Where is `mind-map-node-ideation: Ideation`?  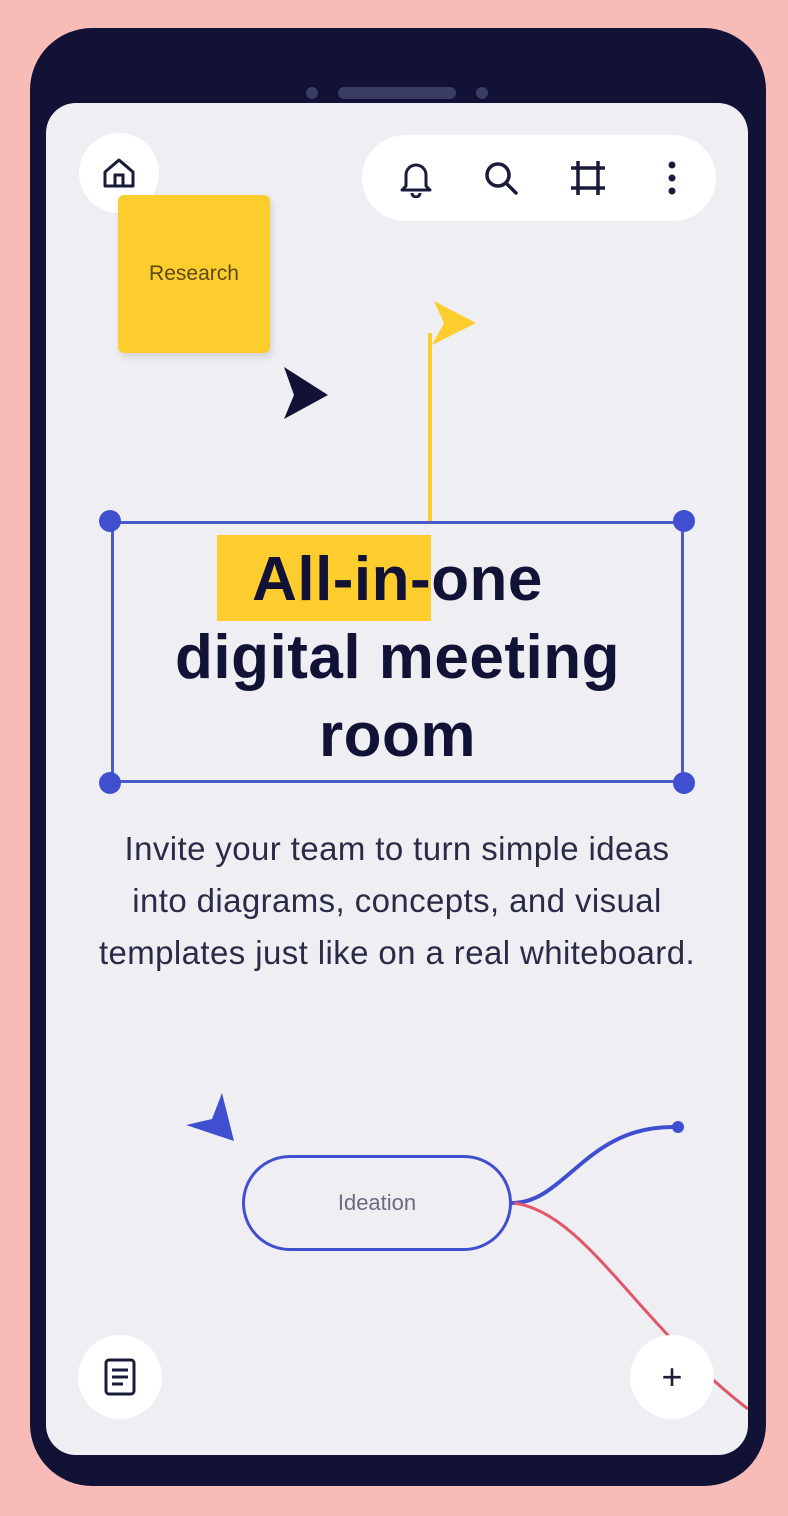 mind-map-node-ideation: Ideation is located at coordinates (377, 1203).